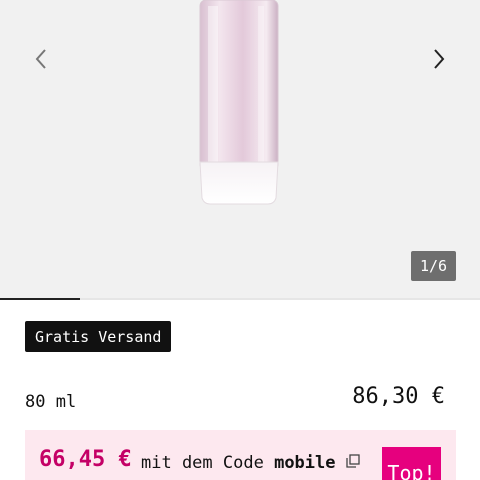  Describe the element at coordinates (51, 402) in the screenshot. I see `product-size: 80 ml` at that location.